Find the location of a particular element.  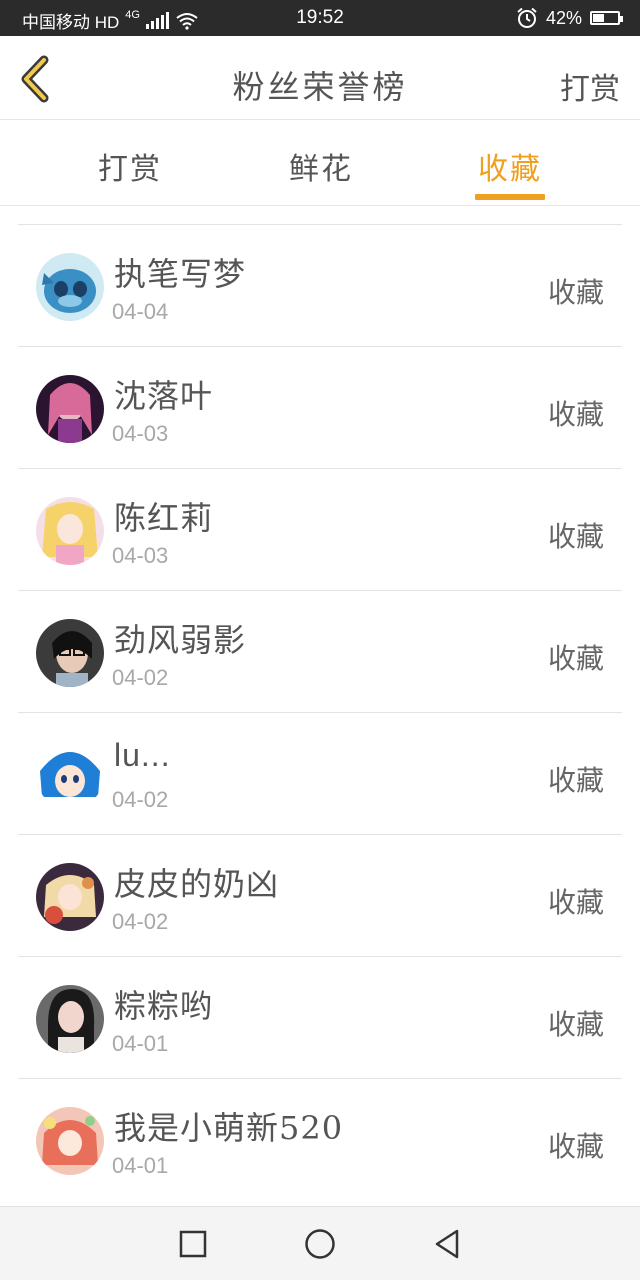

list-item: 执笔写梦 04-04 收藏 is located at coordinates (320, 286).